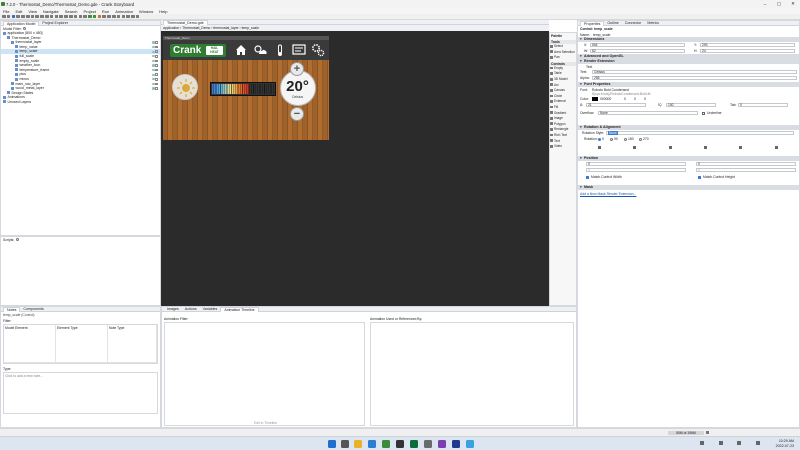 This screenshot has height=450, width=800. I want to click on menu-file: File, so click(6, 11).